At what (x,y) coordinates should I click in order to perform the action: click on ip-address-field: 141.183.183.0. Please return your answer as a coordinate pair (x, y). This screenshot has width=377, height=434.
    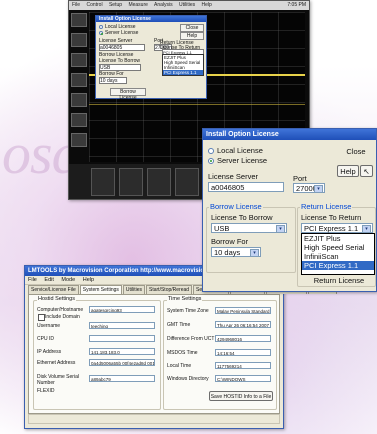
    Looking at the image, I should click on (122, 351).